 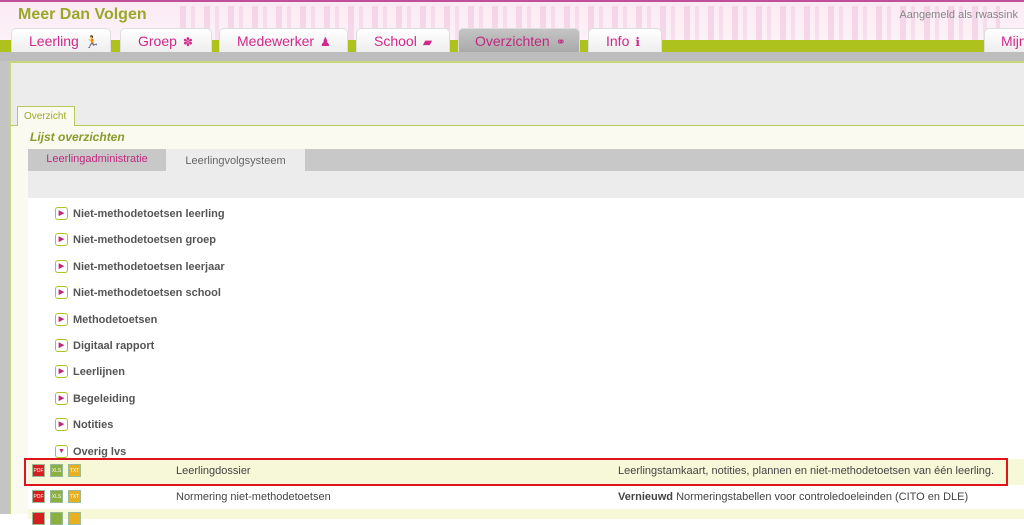 I want to click on category-item: ▶ Leerlijnen, so click(x=90, y=370).